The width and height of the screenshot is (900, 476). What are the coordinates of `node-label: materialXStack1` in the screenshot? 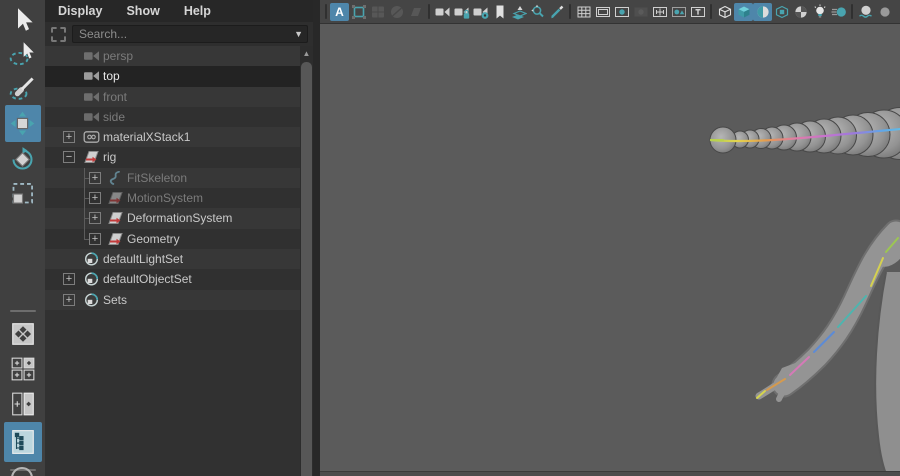 It's located at (147, 137).